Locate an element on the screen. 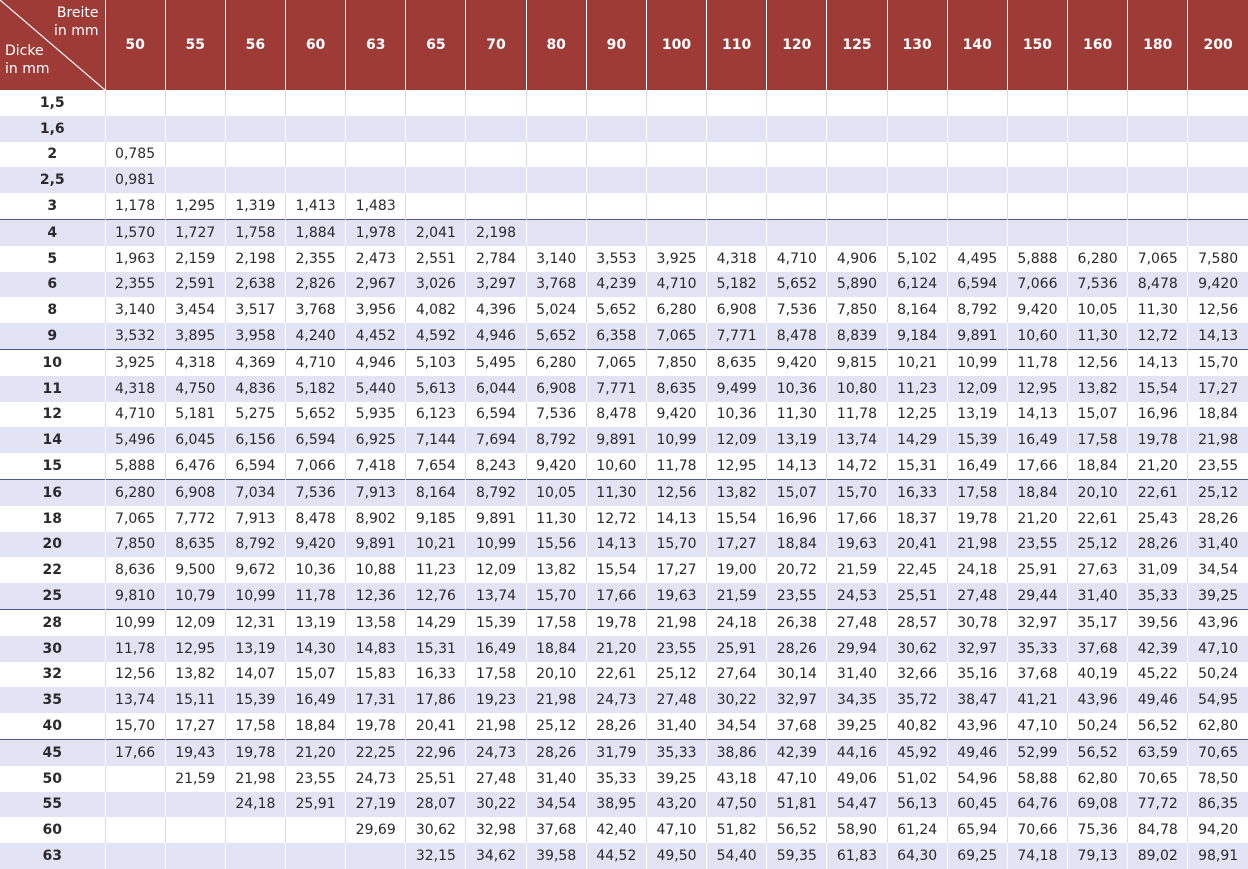 Image resolution: width=1248 pixels, height=869 pixels. weight-cell: 14,29 is located at coordinates (917, 440).